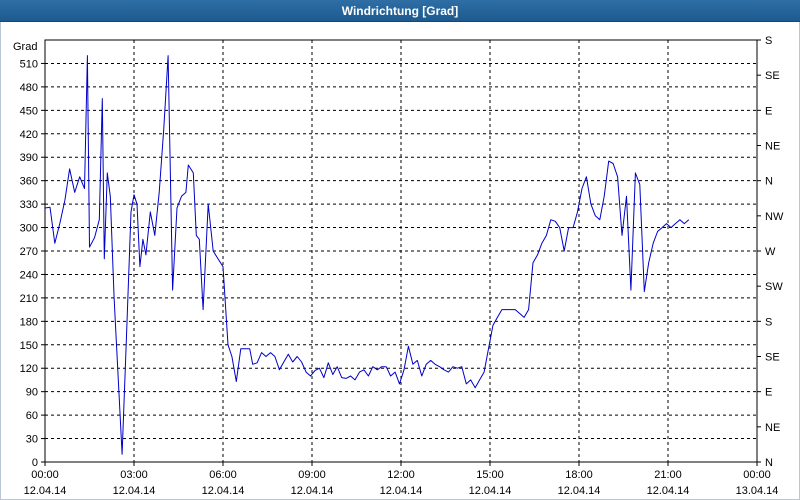  What do you see at coordinates (29, 64) in the screenshot?
I see `left-tick-label: 510` at bounding box center [29, 64].